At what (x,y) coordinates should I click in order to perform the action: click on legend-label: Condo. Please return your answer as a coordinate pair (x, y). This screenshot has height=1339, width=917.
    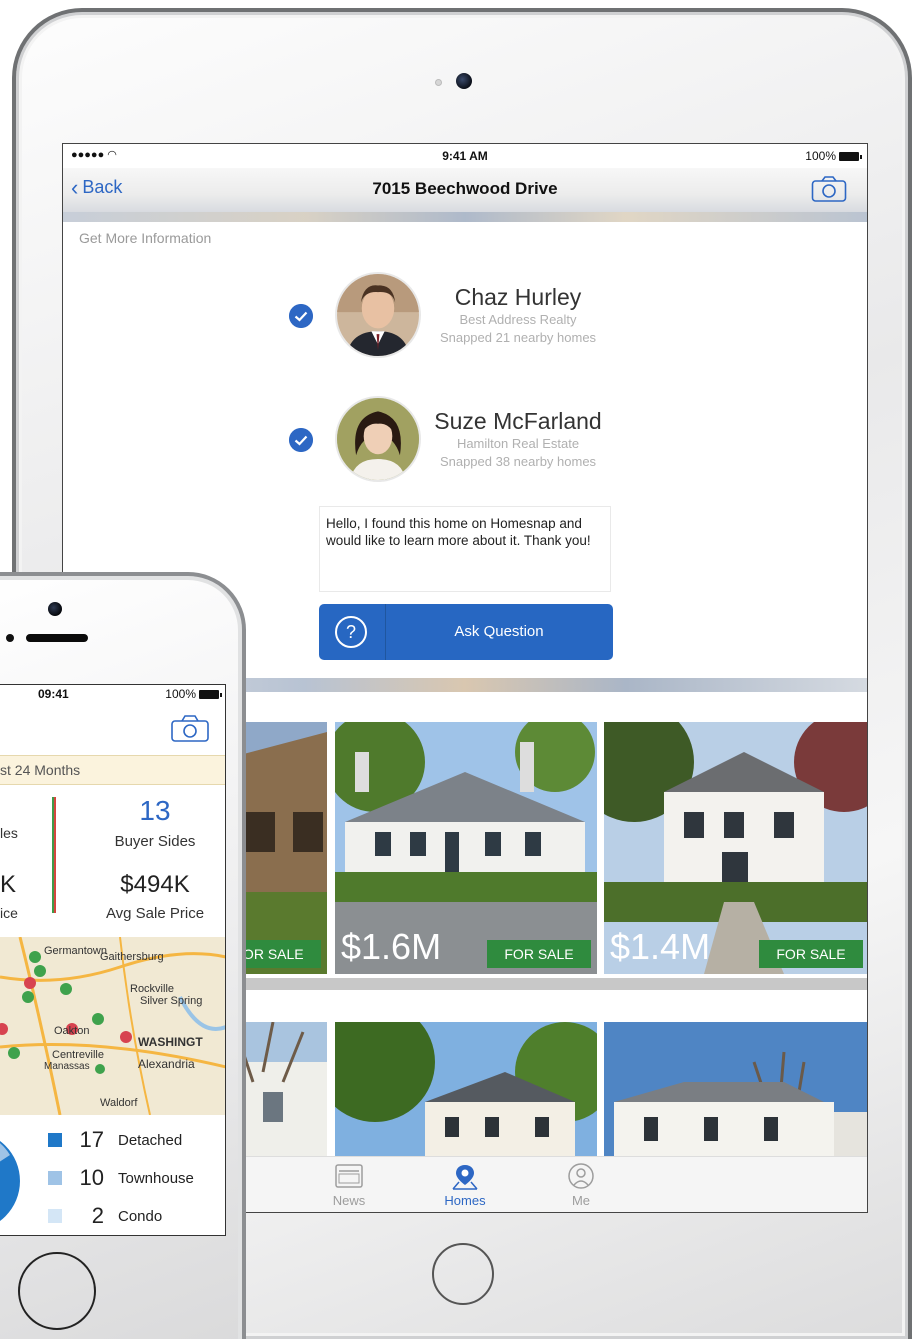
    Looking at the image, I should click on (140, 1216).